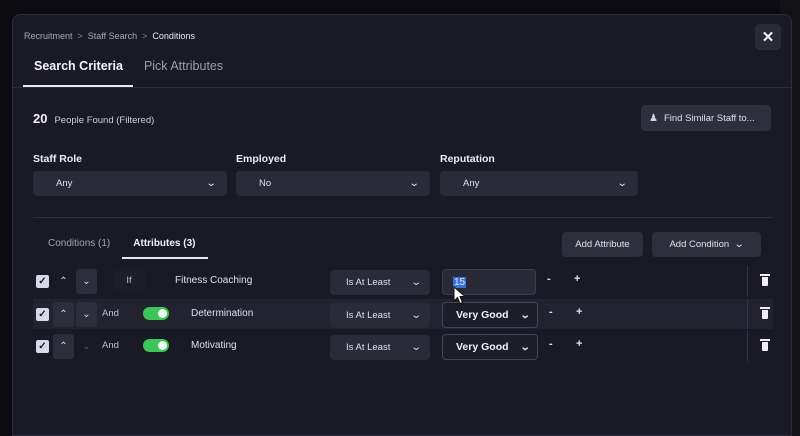  Describe the element at coordinates (460, 295) in the screenshot. I see `mouse-cursor-icon` at that location.